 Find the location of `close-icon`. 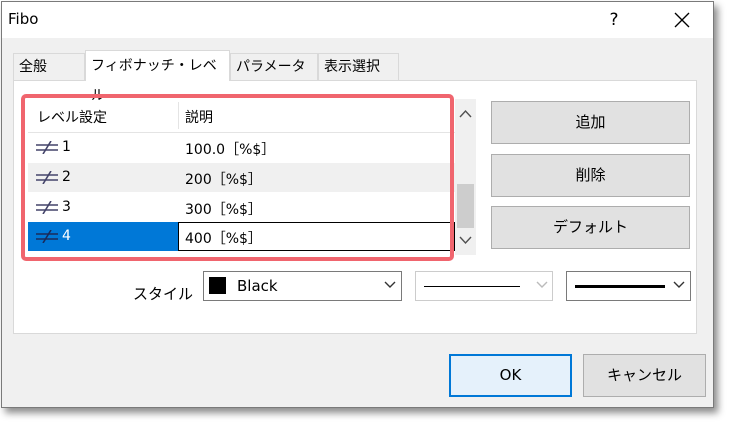

close-icon is located at coordinates (682, 20).